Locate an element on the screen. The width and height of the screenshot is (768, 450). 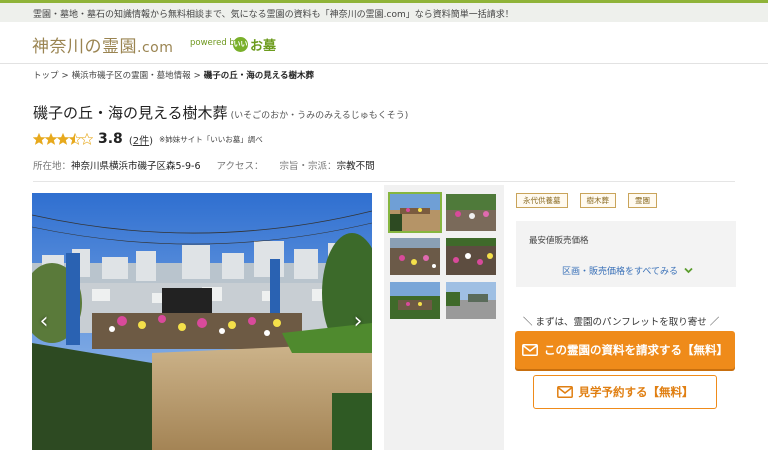
address-value: 神奈川県横浜市磯子区森5-9-6 is located at coordinates (136, 166).